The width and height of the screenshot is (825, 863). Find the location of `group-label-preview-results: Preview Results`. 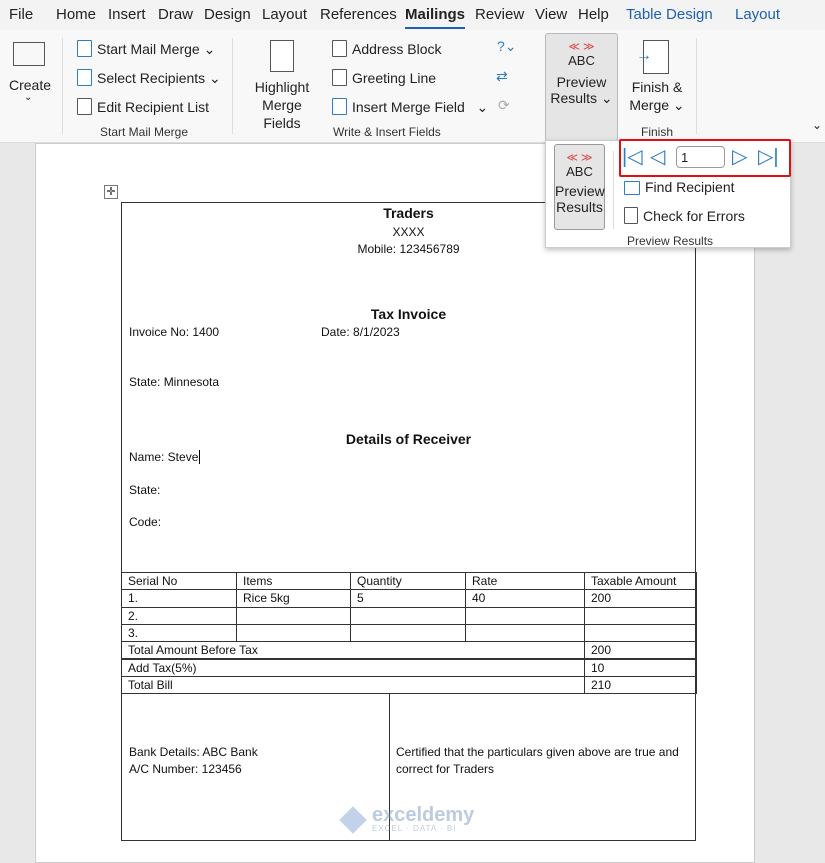

group-label-preview-results: Preview Results is located at coordinates (670, 241).